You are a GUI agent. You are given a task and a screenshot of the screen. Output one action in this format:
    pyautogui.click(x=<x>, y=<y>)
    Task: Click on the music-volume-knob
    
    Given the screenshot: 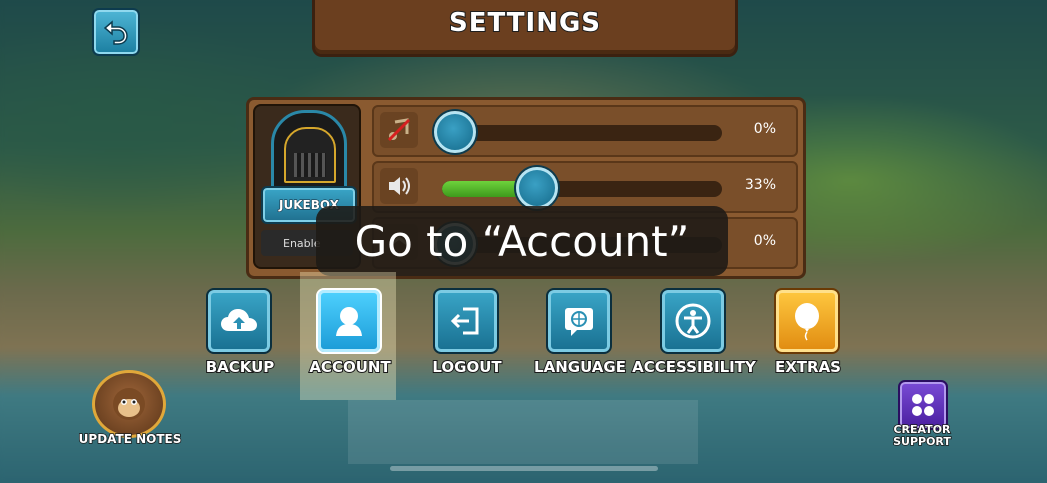 What is the action you would take?
    pyautogui.click(x=455, y=132)
    